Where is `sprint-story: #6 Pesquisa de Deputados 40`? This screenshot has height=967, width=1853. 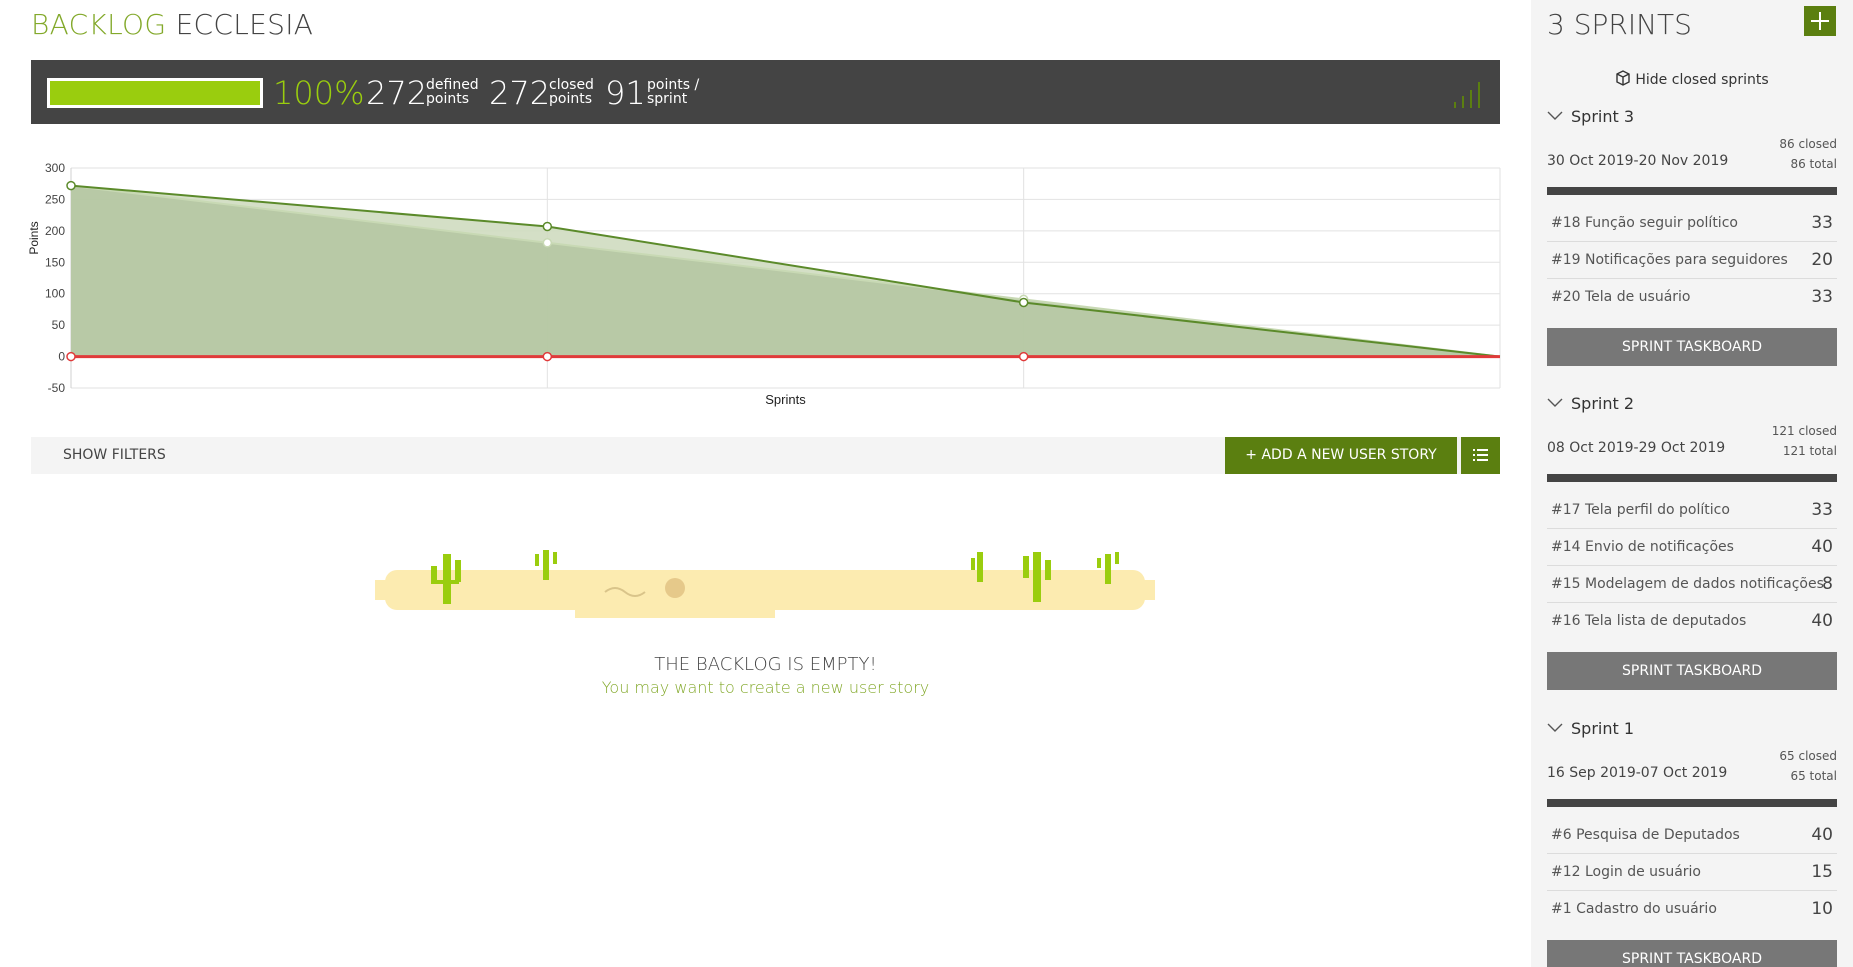 sprint-story: #6 Pesquisa de Deputados 40 is located at coordinates (1692, 835).